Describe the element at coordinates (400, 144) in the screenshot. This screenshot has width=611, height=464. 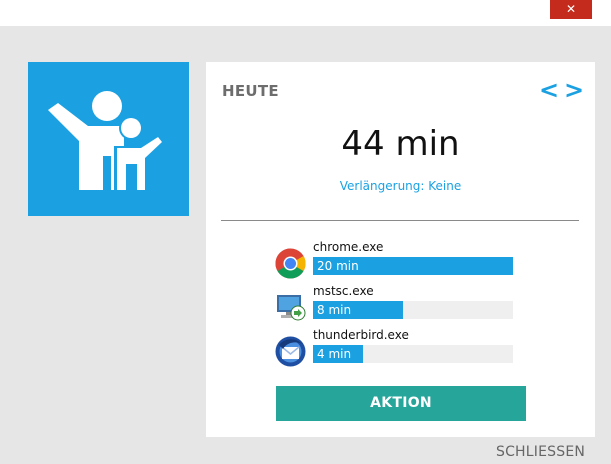
I see `total-usage-time: 44 min` at that location.